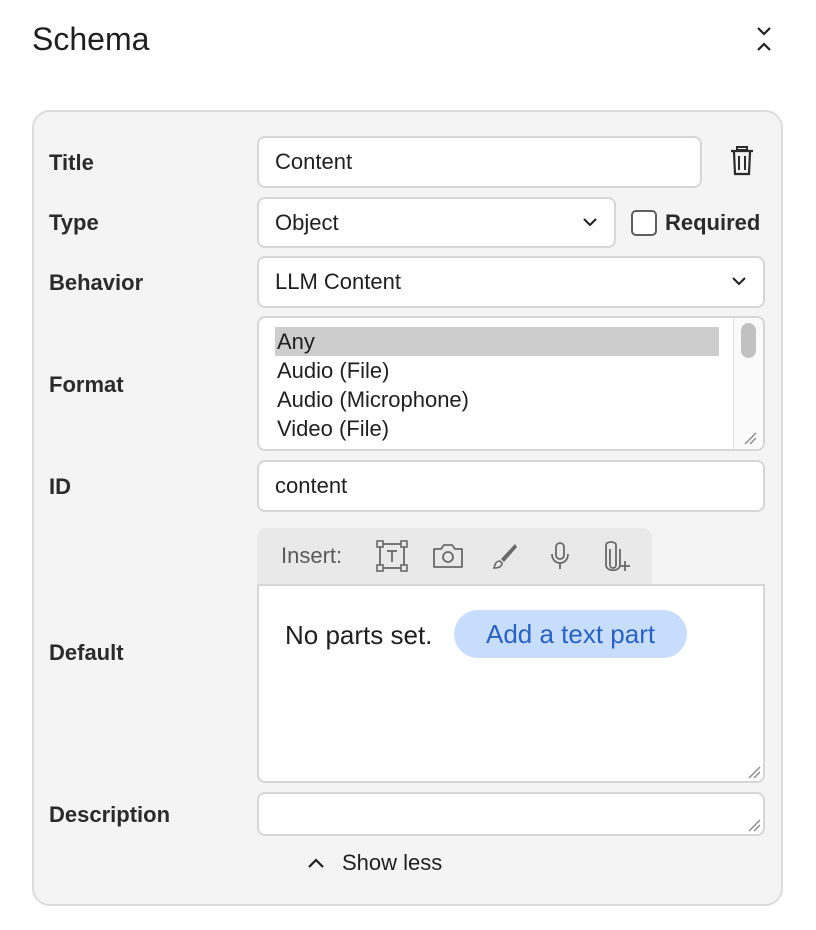  What do you see at coordinates (96, 282) in the screenshot?
I see `behavior-label: Behavior` at bounding box center [96, 282].